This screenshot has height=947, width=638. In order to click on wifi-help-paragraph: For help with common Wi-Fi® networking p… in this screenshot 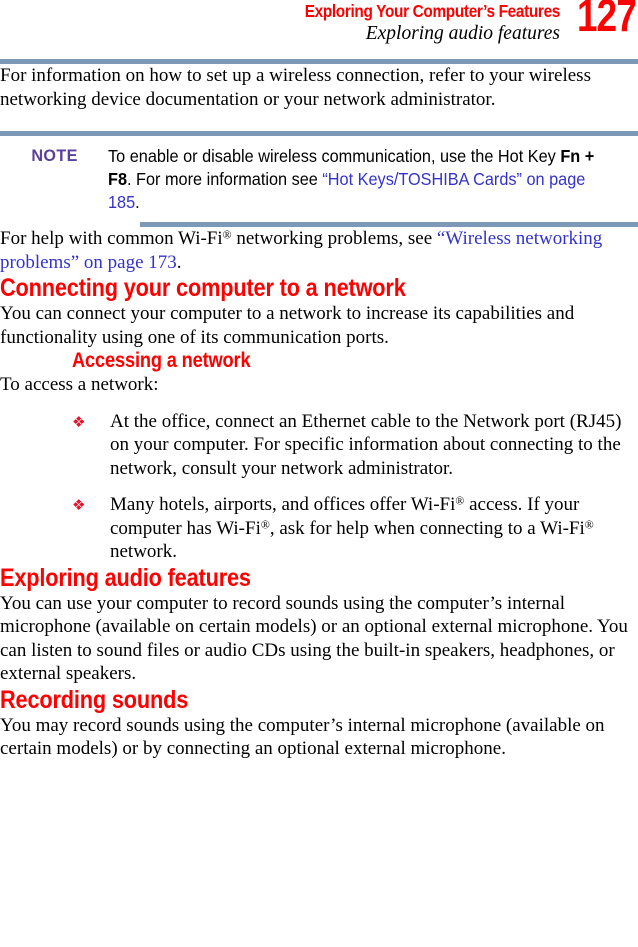, I will do `click(319, 250)`.